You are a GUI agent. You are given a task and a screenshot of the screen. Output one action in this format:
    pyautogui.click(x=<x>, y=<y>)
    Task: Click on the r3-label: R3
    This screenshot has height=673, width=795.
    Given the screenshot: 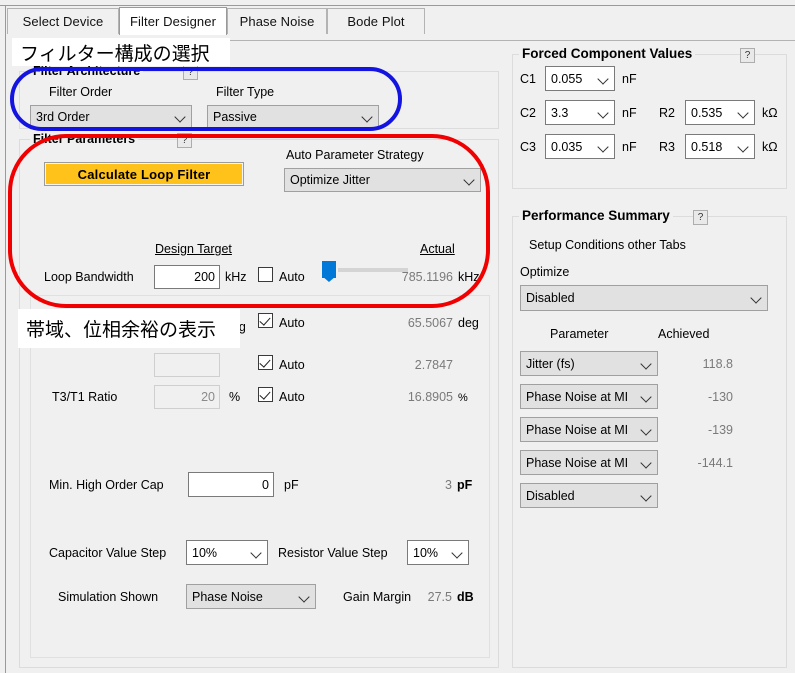 What is the action you would take?
    pyautogui.click(x=667, y=147)
    